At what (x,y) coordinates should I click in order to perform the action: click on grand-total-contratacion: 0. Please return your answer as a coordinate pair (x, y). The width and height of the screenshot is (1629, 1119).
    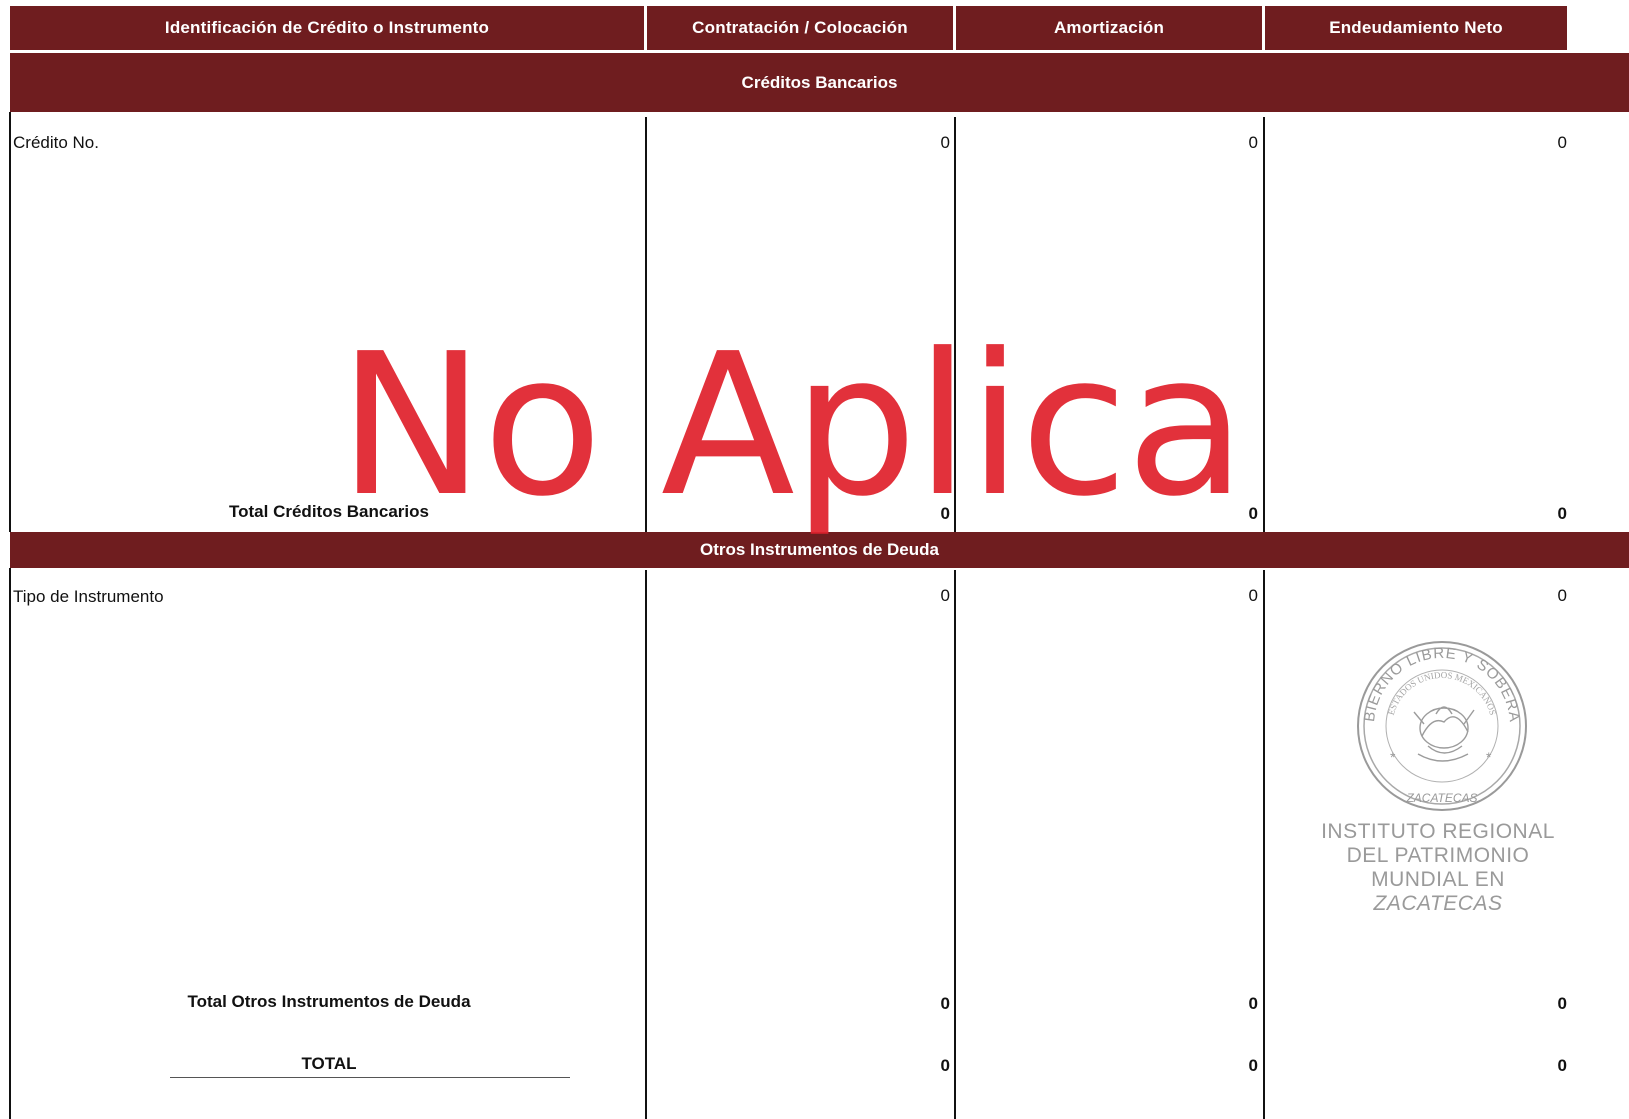
    Looking at the image, I should click on (945, 1065).